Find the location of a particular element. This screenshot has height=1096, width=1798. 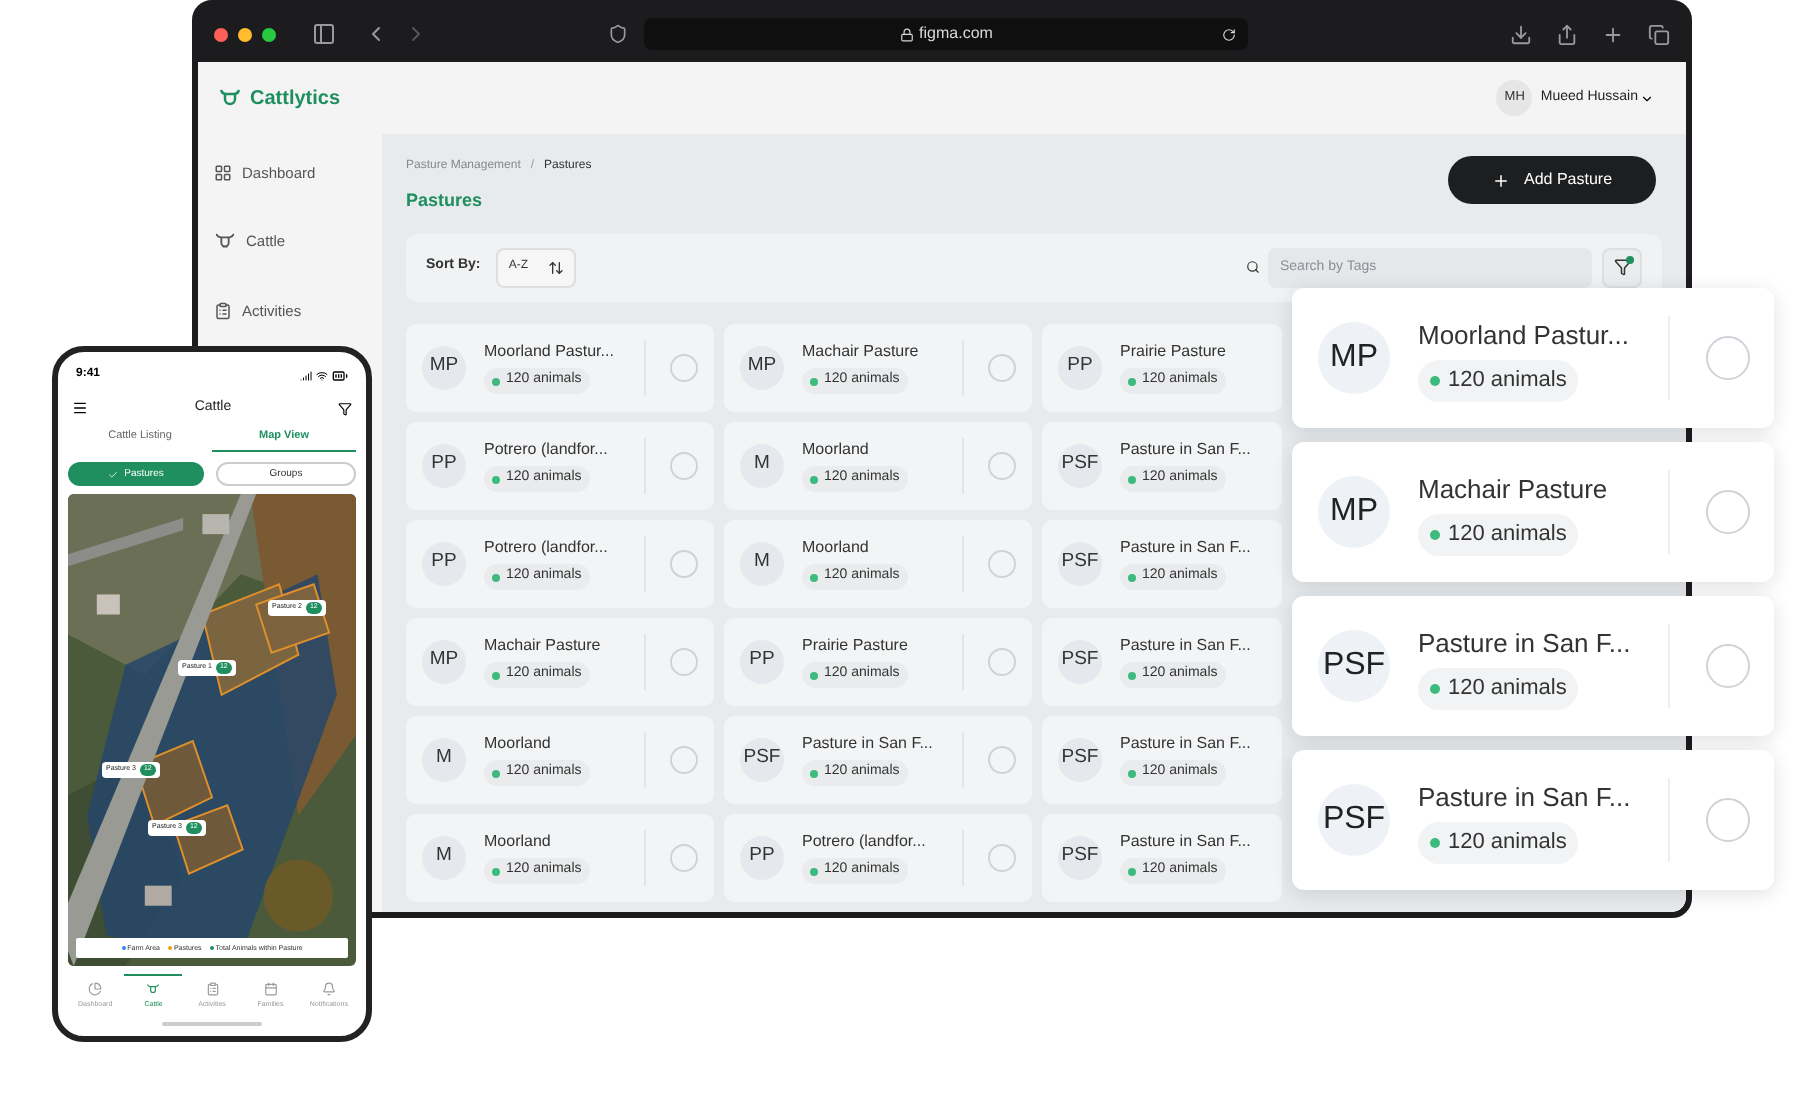

check-icon is located at coordinates (113, 474).